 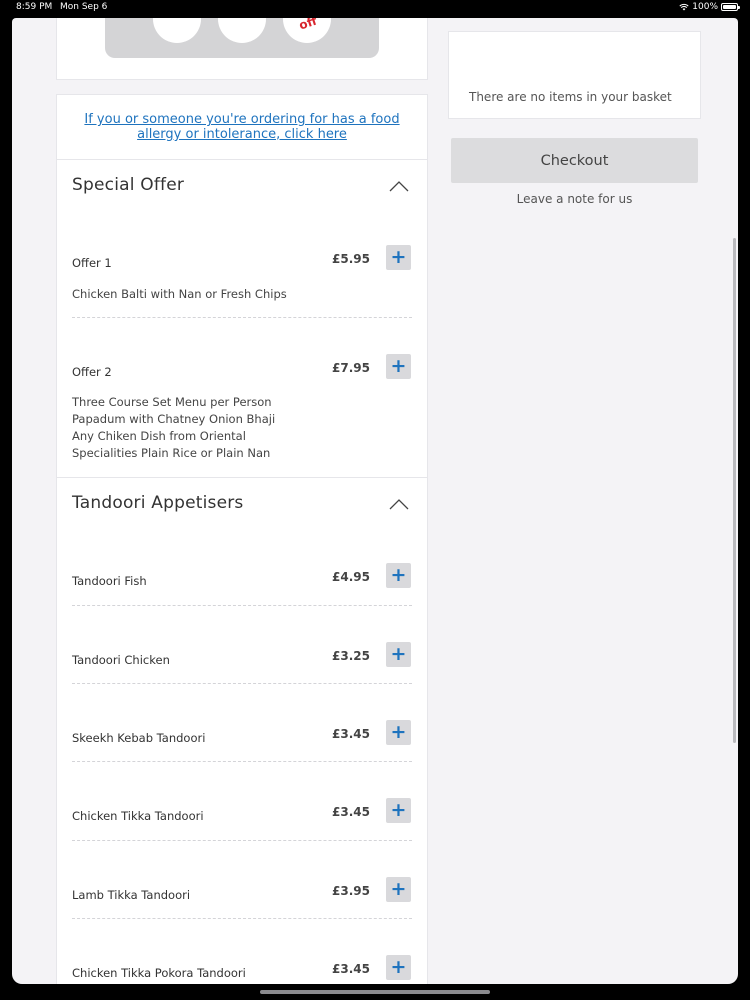 What do you see at coordinates (705, 7) in the screenshot?
I see `battery-percent: 100%` at bounding box center [705, 7].